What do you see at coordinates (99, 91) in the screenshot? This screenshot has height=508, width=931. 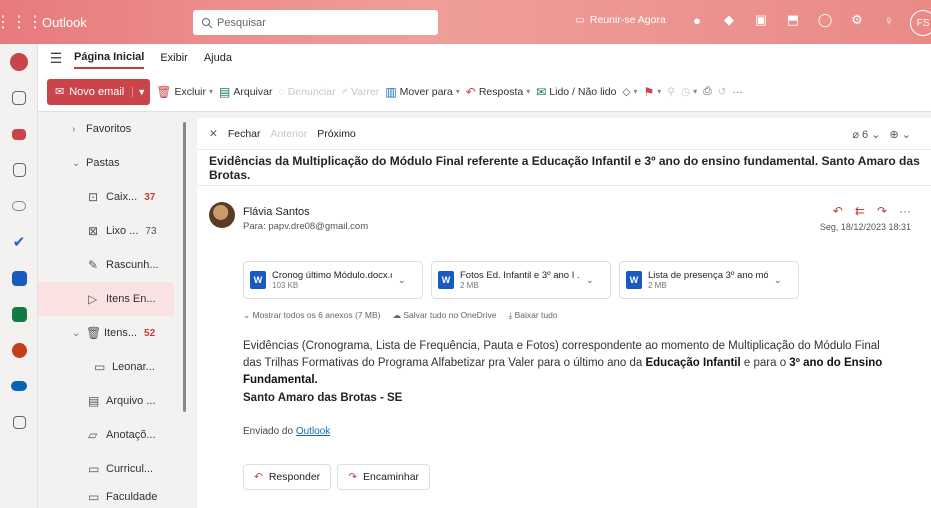 I see `new-email-button: ✉ Novo email ▼` at bounding box center [99, 91].